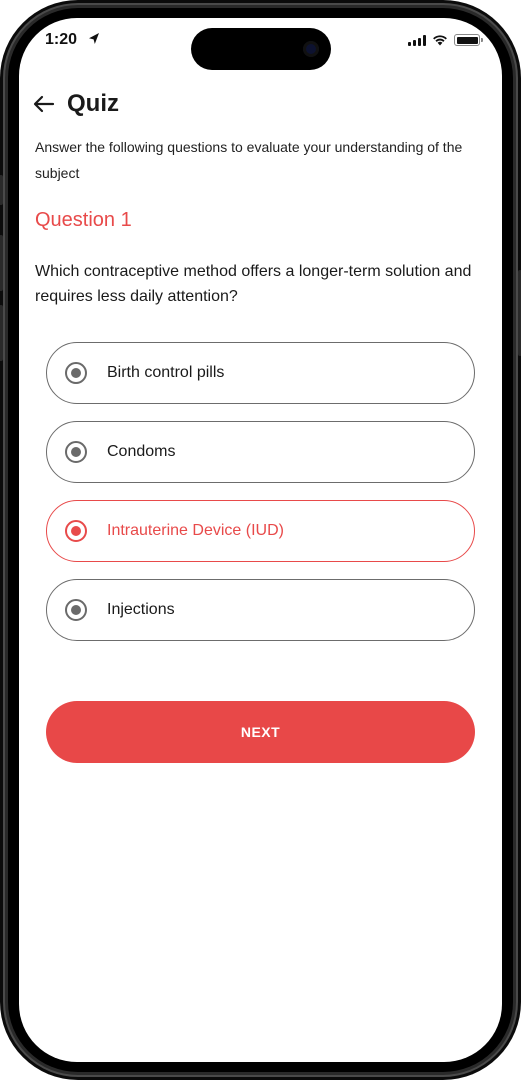 The image size is (521, 1080). I want to click on option-label: Birth control pills, so click(166, 372).